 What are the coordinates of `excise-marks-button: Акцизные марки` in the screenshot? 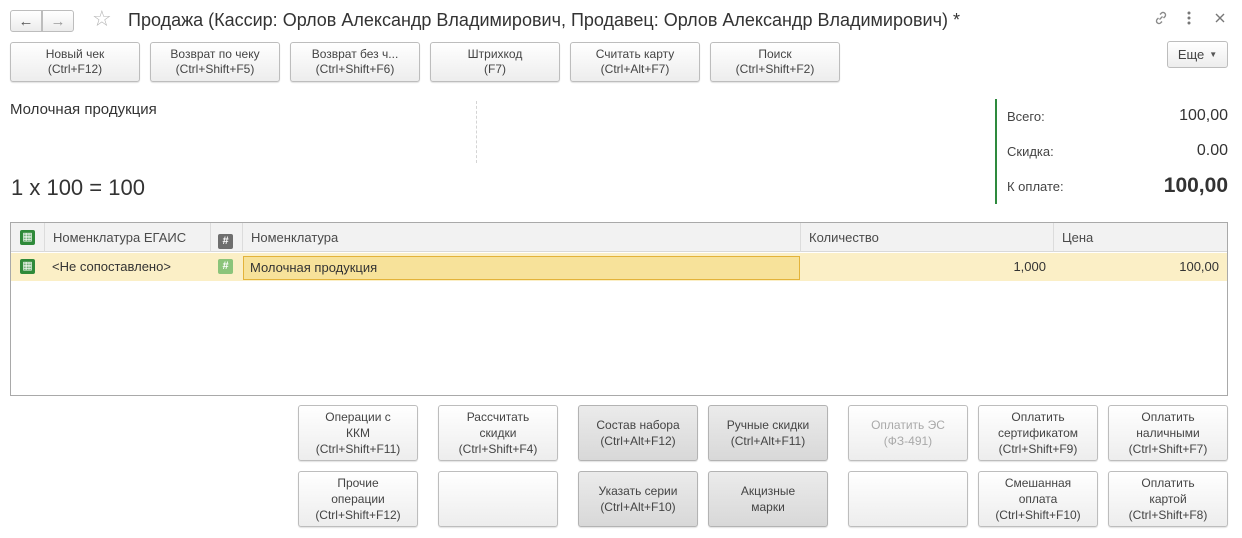 It's located at (768, 499).